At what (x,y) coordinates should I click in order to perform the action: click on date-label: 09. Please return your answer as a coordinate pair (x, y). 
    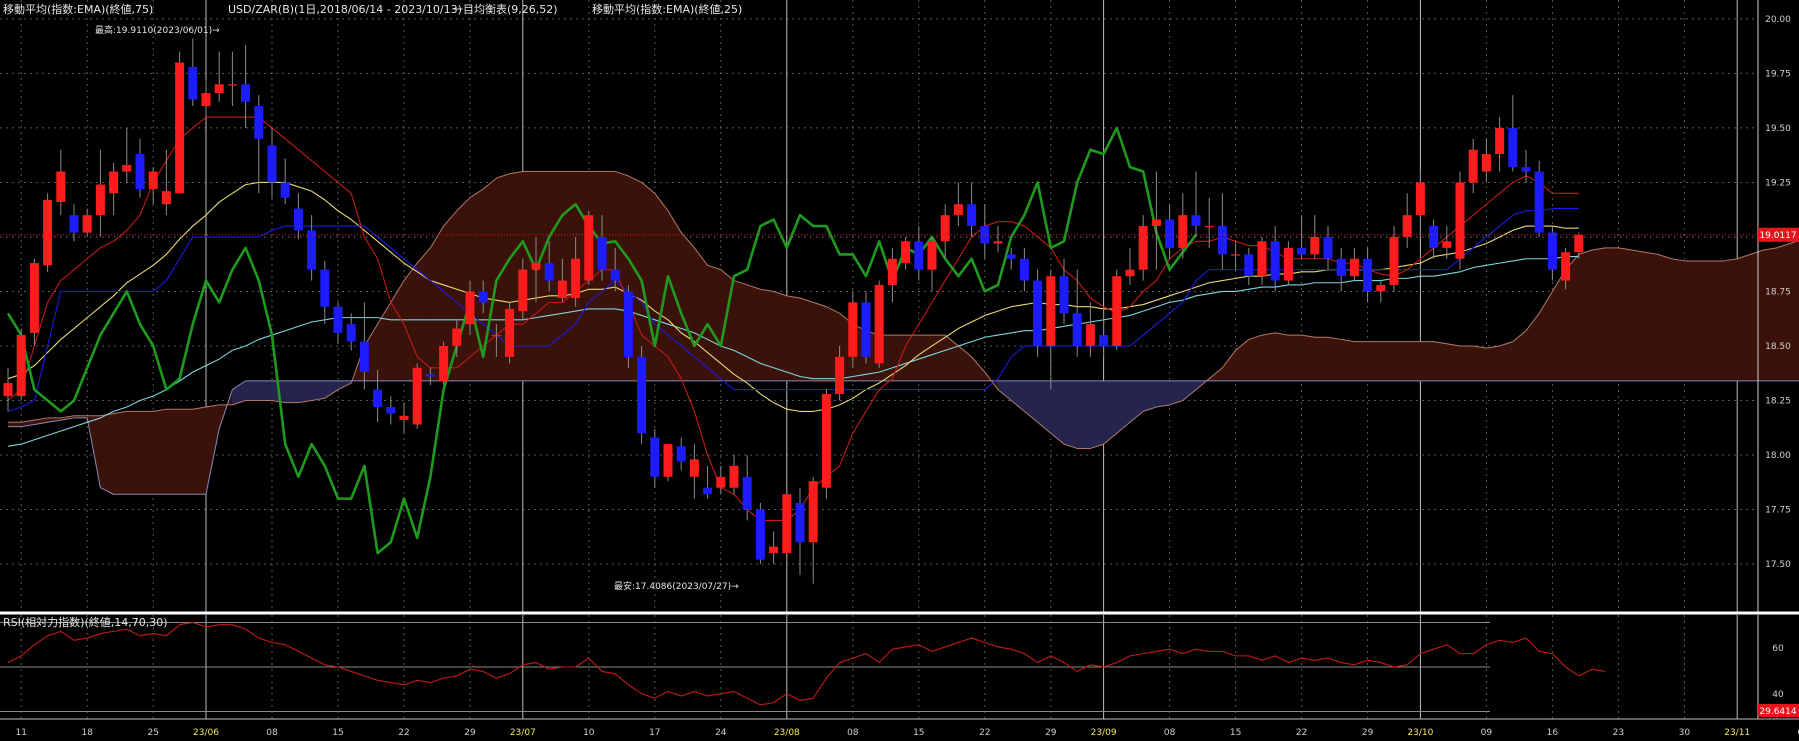
    Looking at the image, I should click on (1487, 733).